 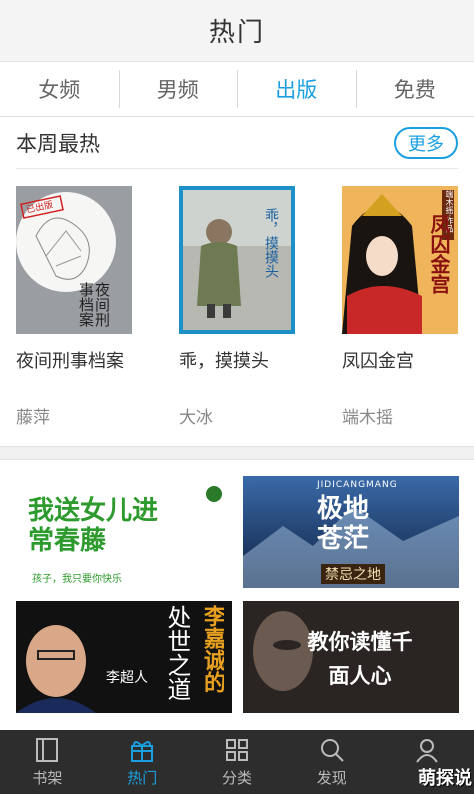 I want to click on book-author: 端木摇, so click(x=367, y=418).